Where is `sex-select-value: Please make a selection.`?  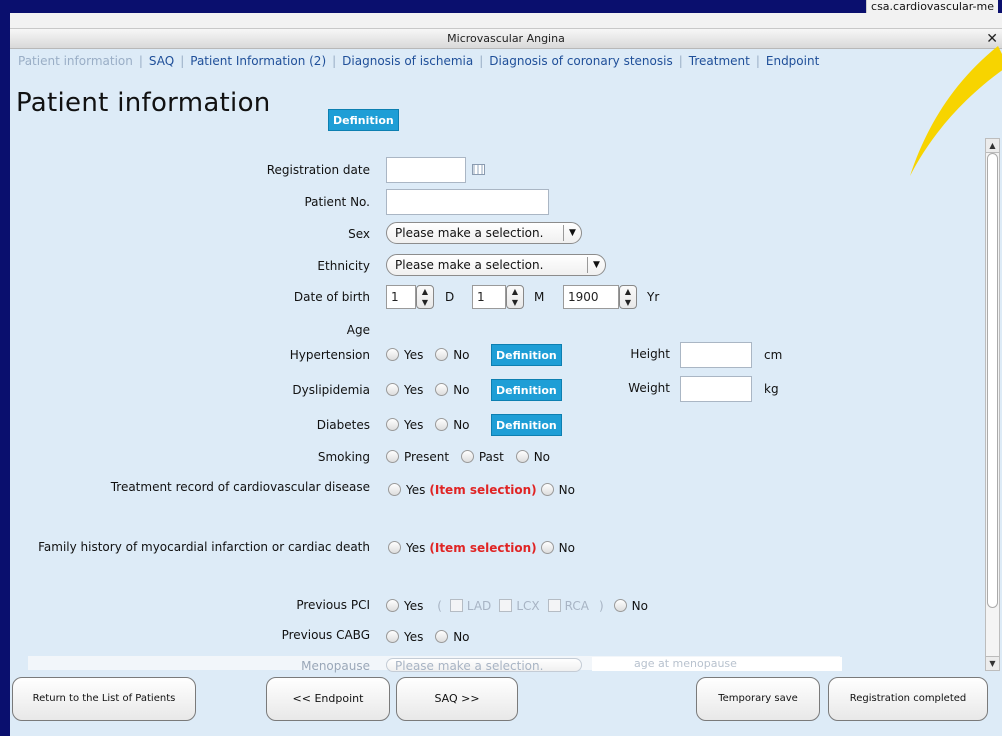
sex-select-value: Please make a selection. is located at coordinates (469, 233).